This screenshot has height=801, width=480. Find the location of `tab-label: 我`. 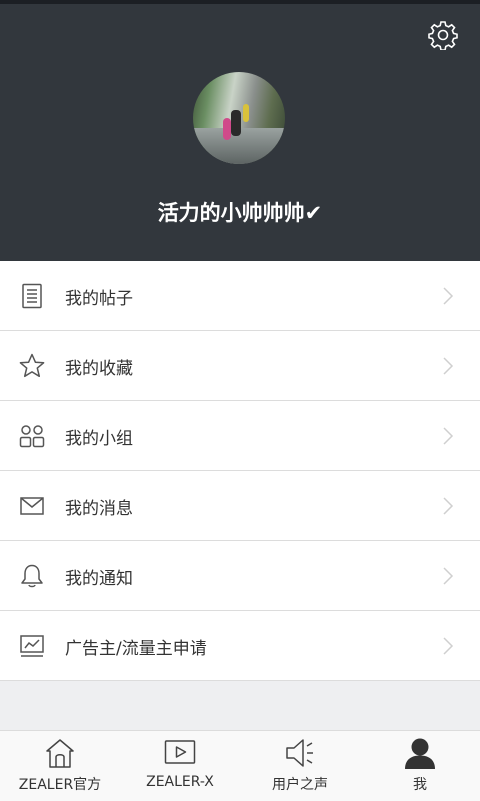

tab-label: 我 is located at coordinates (420, 785).